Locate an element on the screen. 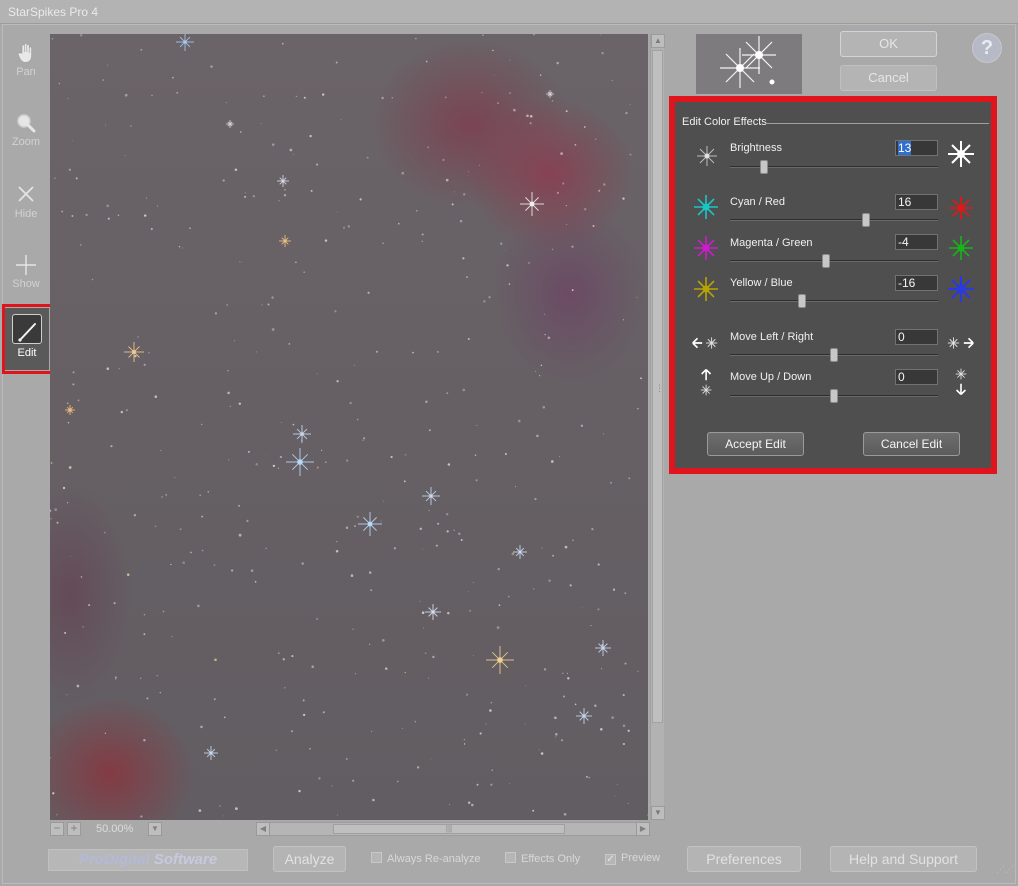  scroll-left-icon: ◀ is located at coordinates (263, 829).